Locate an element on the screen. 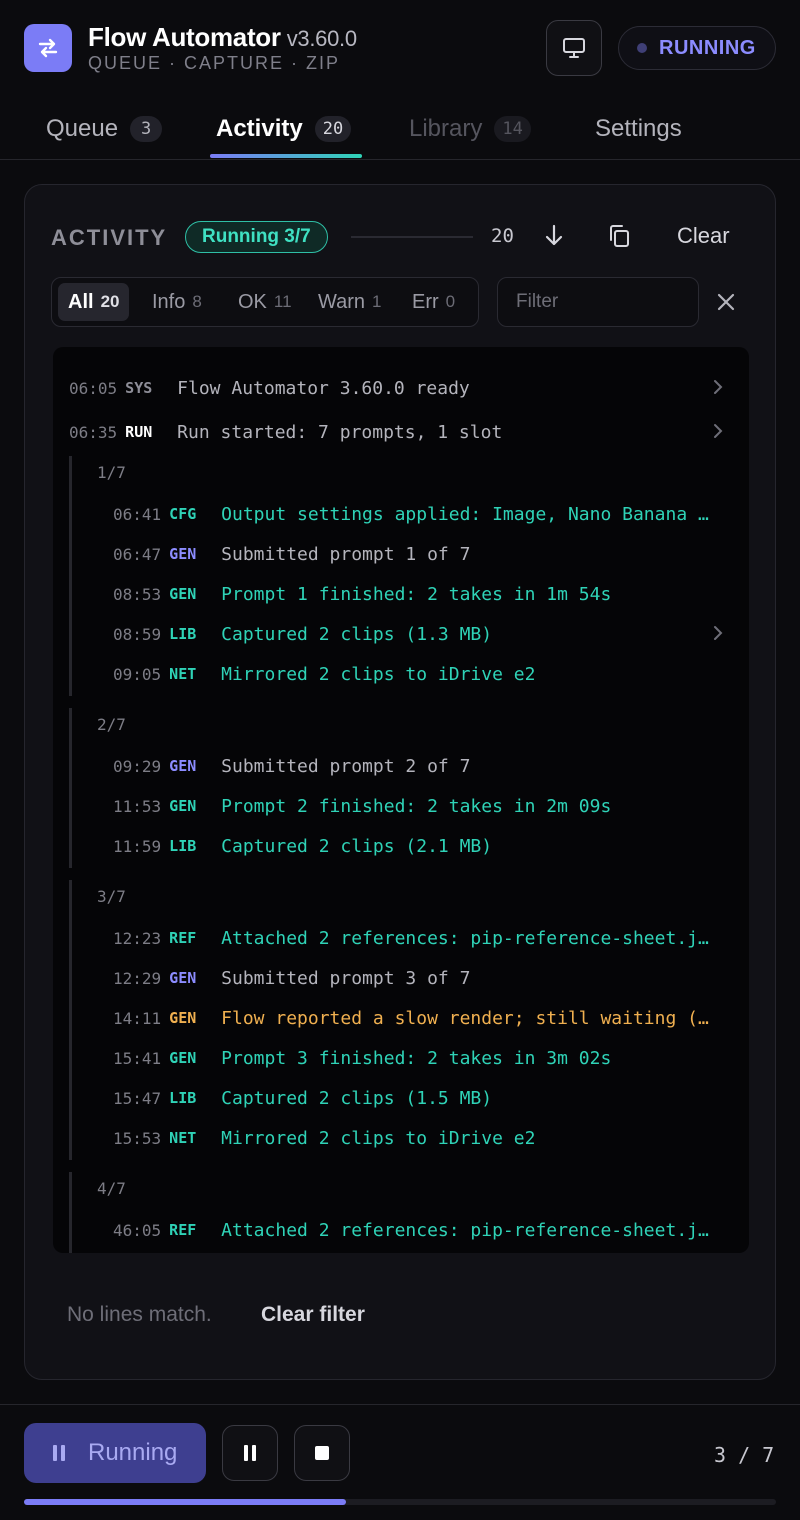 The width and height of the screenshot is (800, 1520). pause-icon is located at coordinates (250, 1453).